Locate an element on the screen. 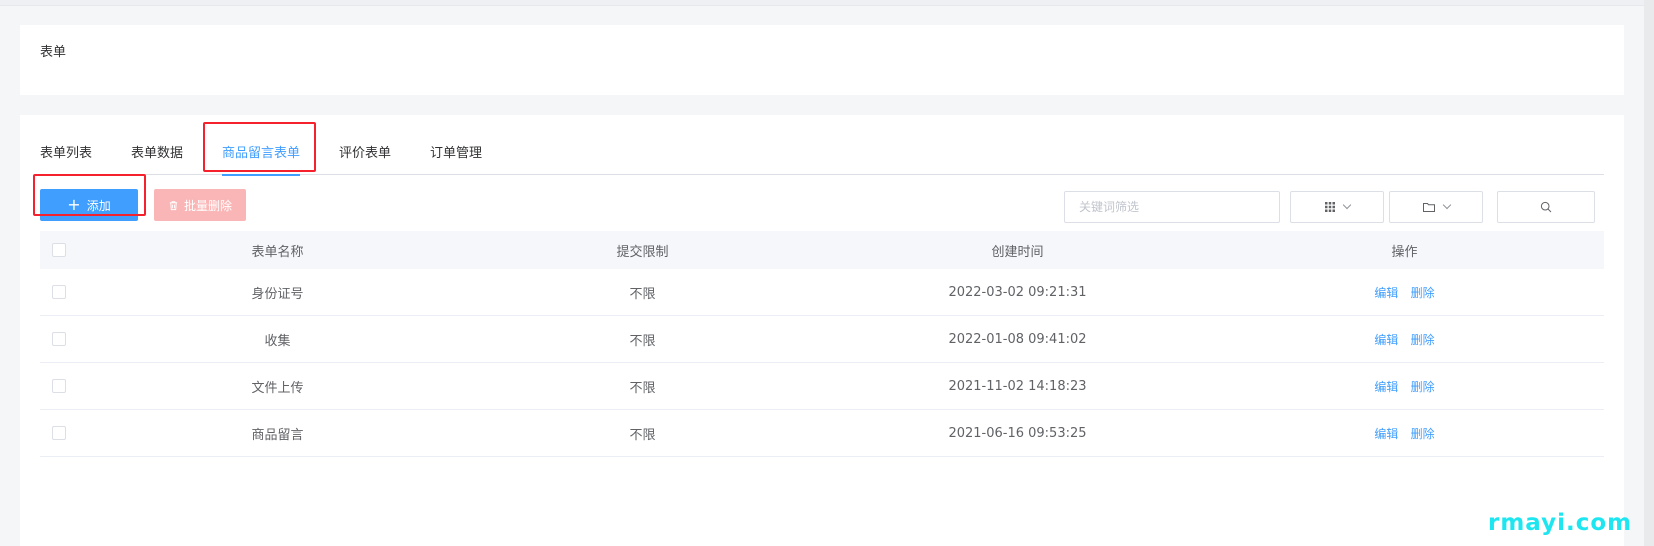  grid-icon is located at coordinates (1329, 207).